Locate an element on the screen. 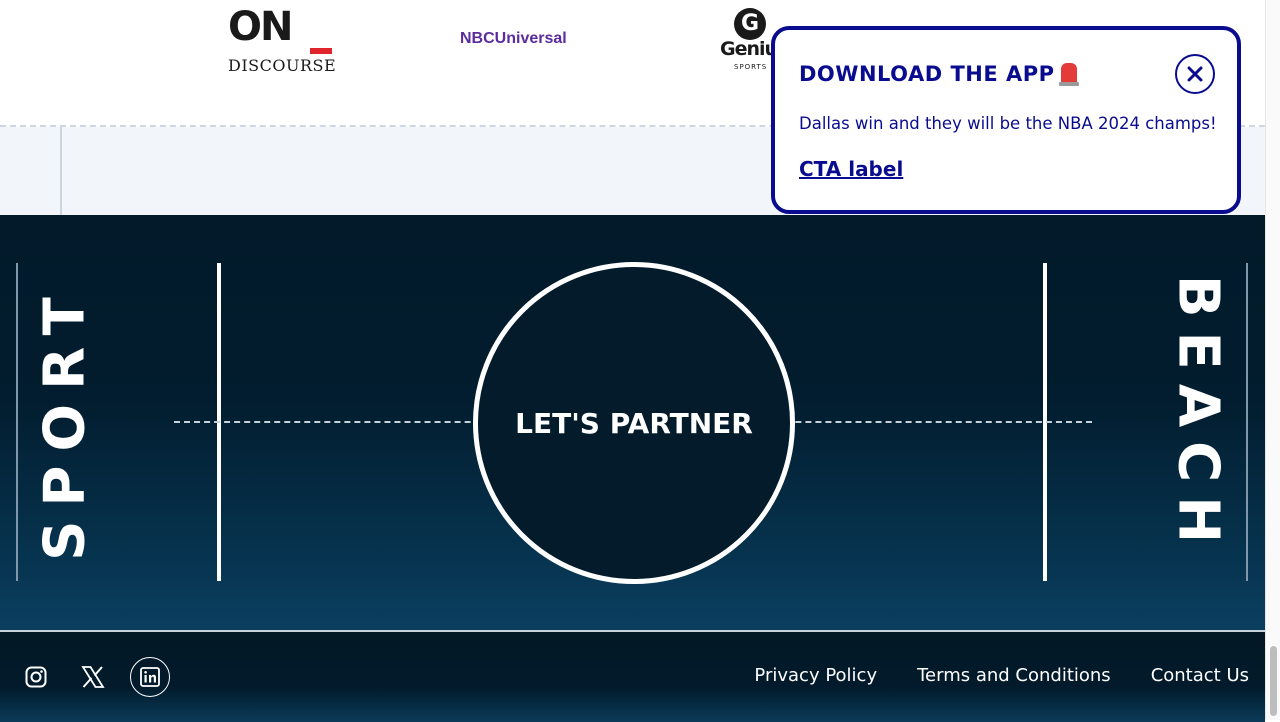  popup-title-row: DOWNLOAD THE APP is located at coordinates (939, 74).